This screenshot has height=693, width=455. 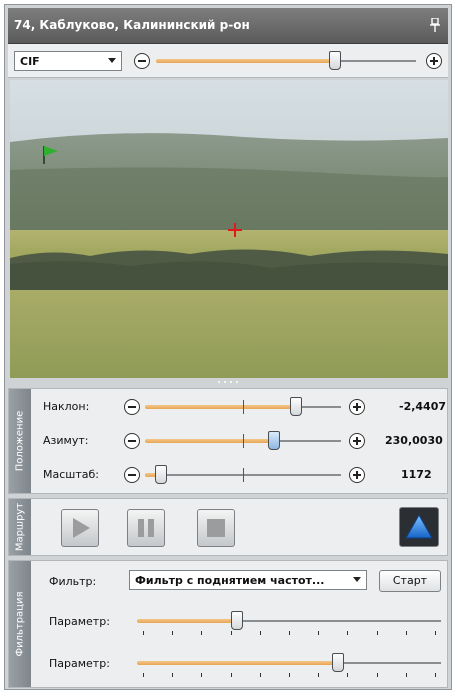 What do you see at coordinates (73, 581) in the screenshot?
I see `filter-label: Фильтр:` at bounding box center [73, 581].